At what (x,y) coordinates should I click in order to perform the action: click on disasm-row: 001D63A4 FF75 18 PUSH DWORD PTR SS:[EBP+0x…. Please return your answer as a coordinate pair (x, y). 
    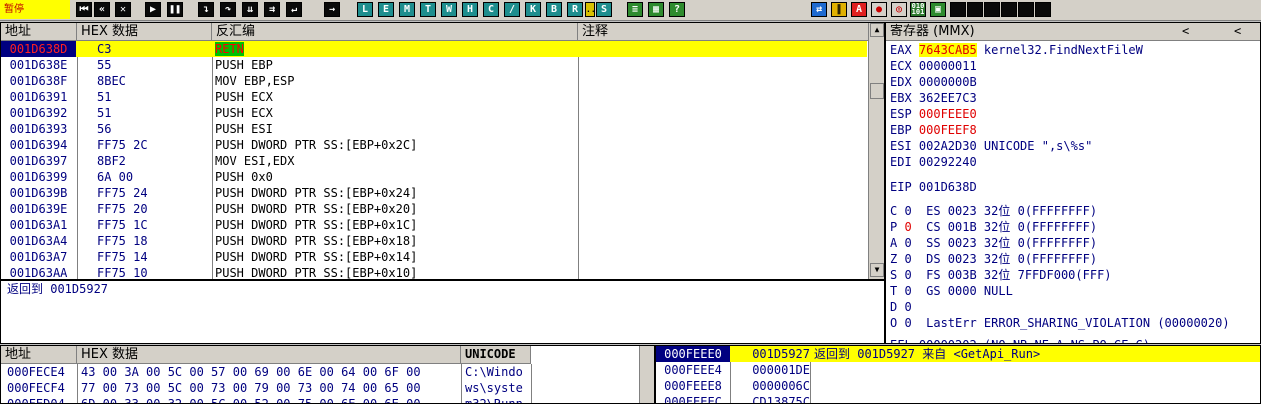
    Looking at the image, I should click on (434, 241).